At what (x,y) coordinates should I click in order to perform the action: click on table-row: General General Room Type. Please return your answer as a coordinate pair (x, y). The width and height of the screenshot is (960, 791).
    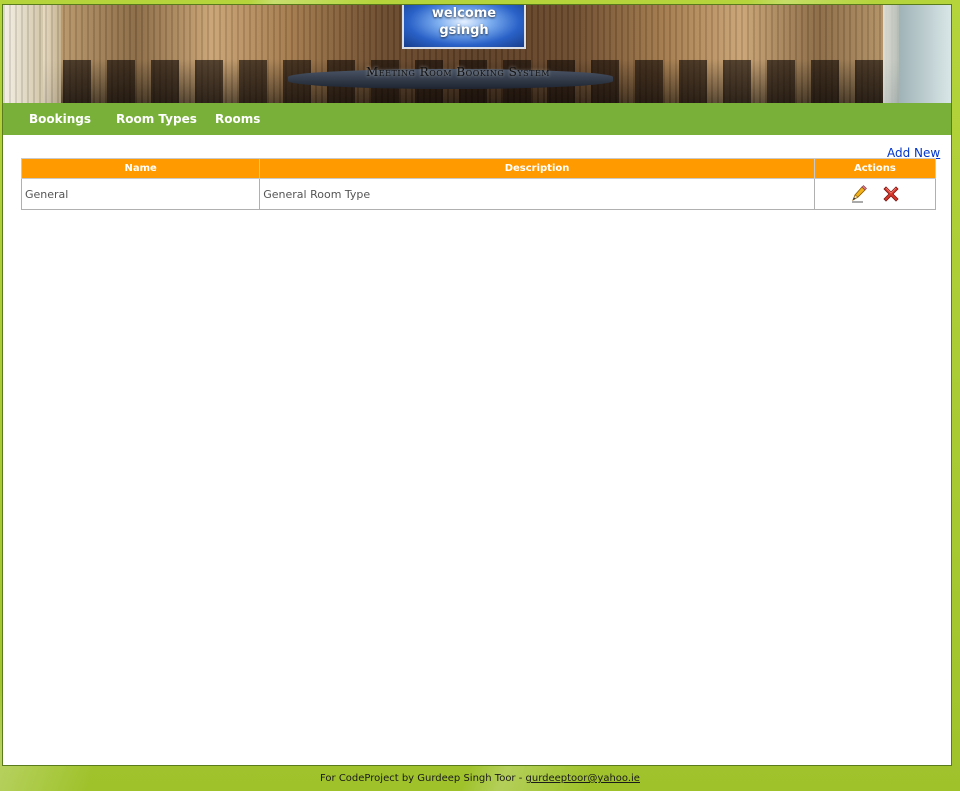
    Looking at the image, I should click on (478, 194).